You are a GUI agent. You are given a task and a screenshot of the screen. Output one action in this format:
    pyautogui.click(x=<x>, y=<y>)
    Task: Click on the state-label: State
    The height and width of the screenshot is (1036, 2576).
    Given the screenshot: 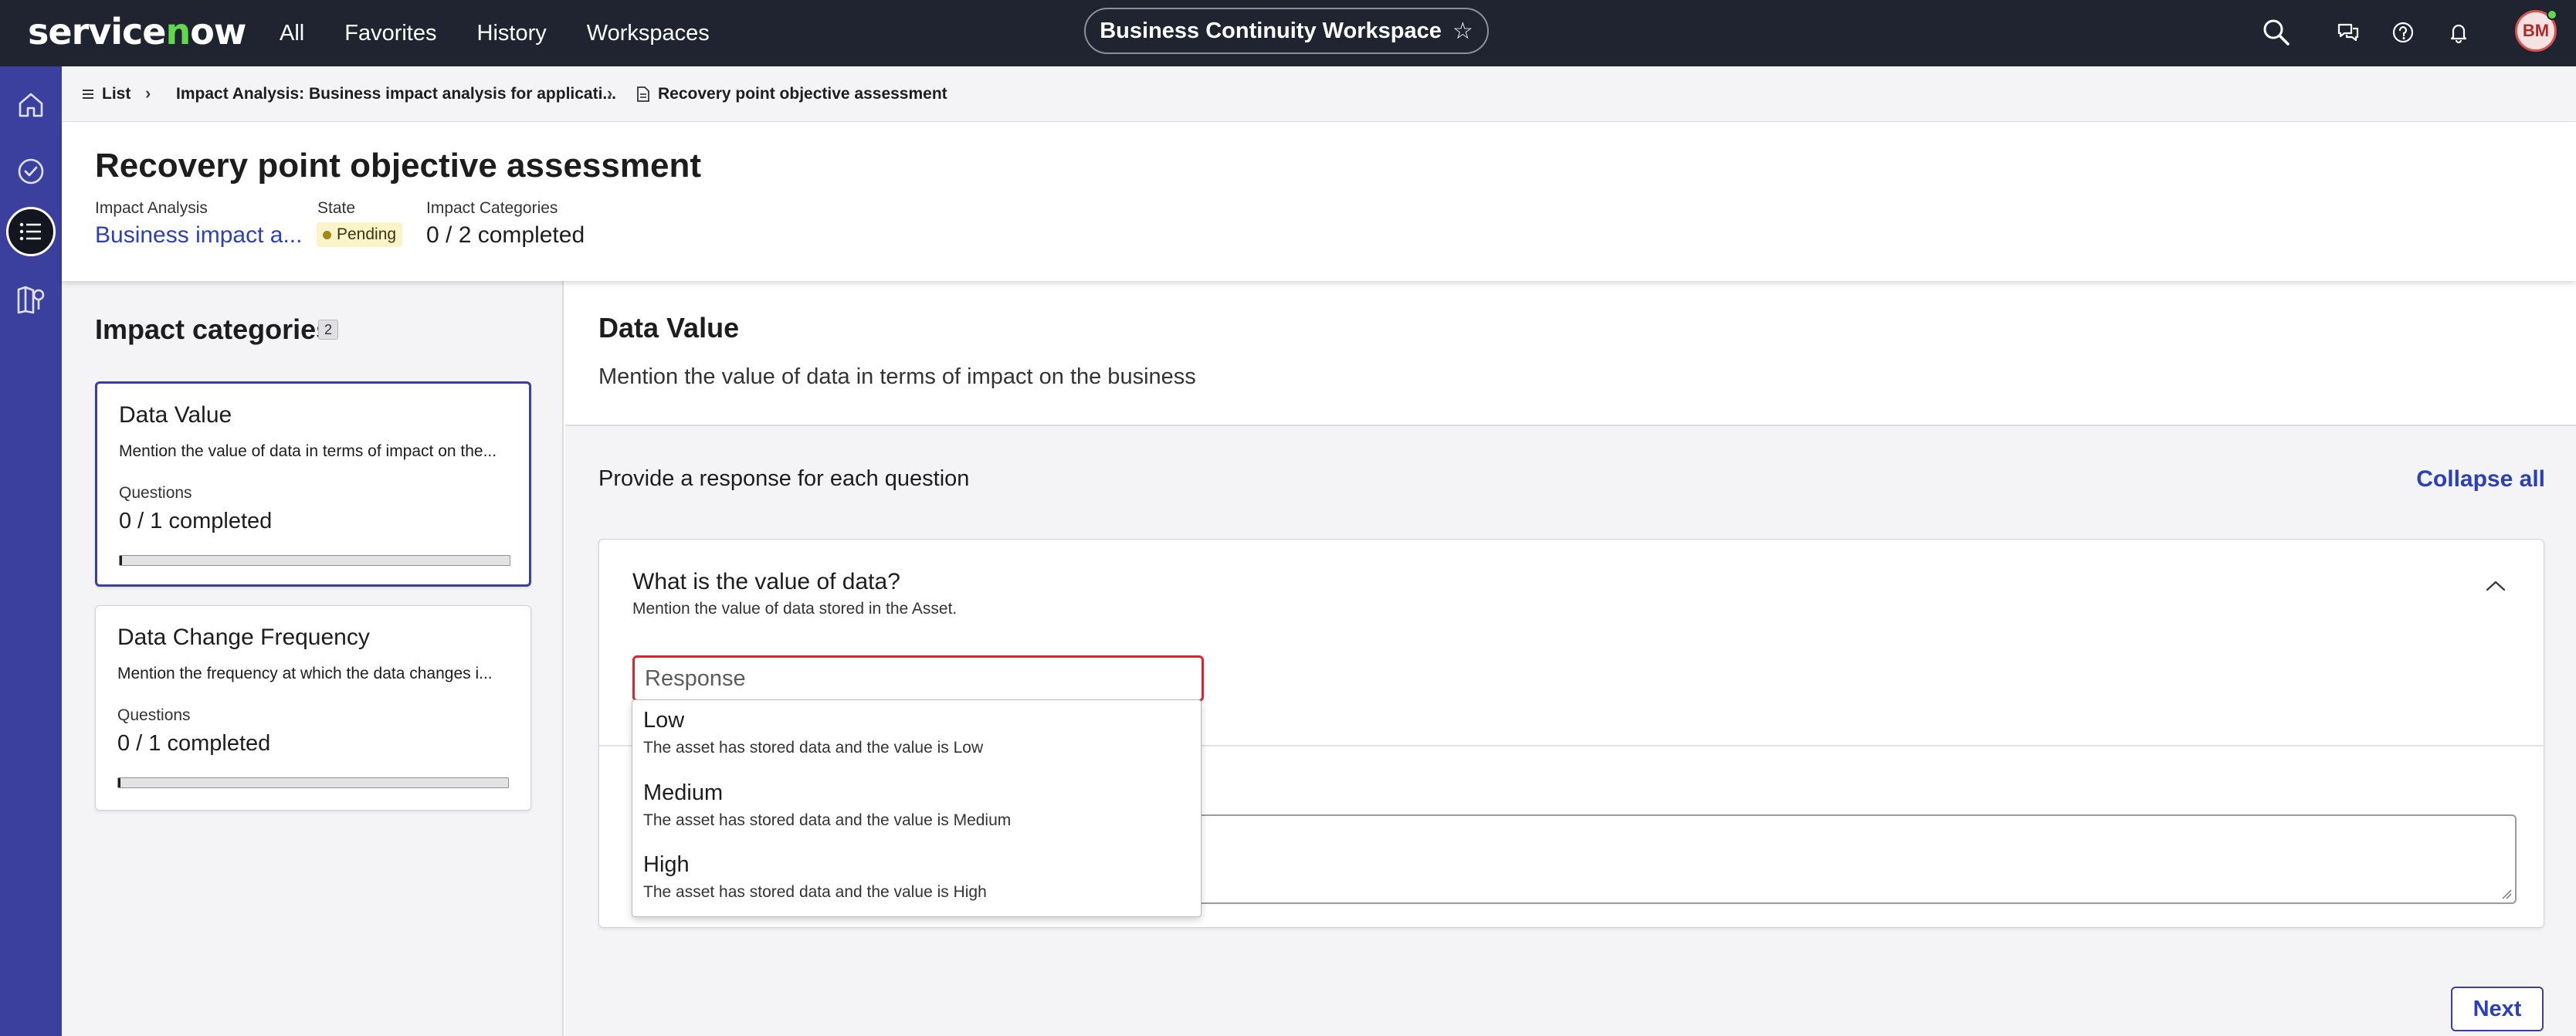 What is the action you would take?
    pyautogui.click(x=336, y=208)
    